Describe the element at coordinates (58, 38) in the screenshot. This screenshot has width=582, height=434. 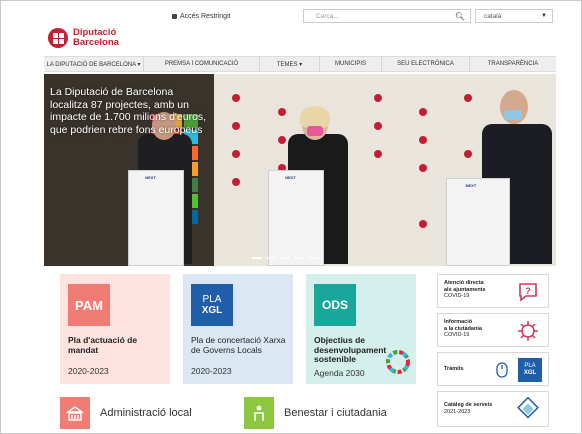
I see `diputacio-logo-icon` at that location.